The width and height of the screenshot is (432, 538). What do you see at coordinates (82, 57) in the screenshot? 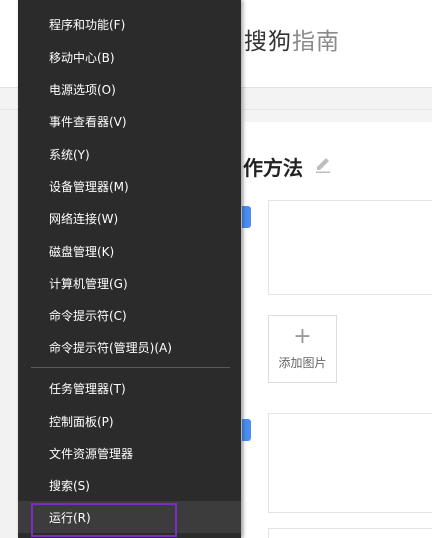
I see `menu-item-label: 移动中心(B)` at bounding box center [82, 57].